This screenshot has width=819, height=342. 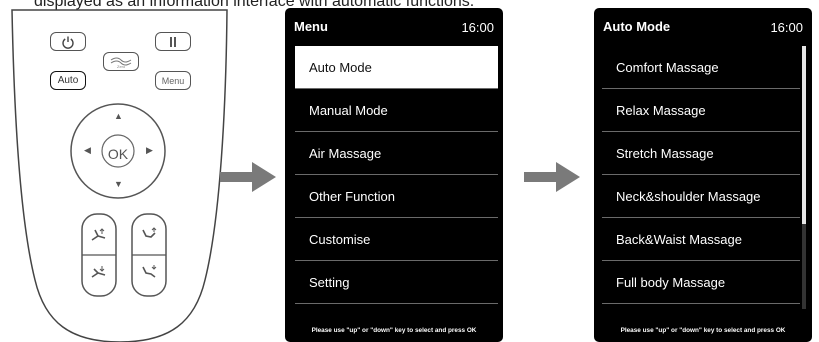 I want to click on auto-button-label: Auto, so click(x=68, y=80).